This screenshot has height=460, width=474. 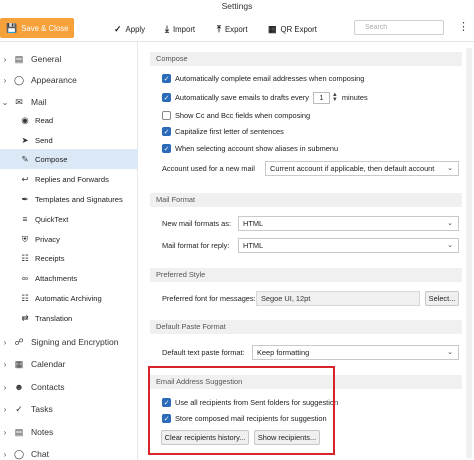 I want to click on sidebar-item-signing-and-encryption: › ☍ Signing and Encryption, so click(x=69, y=342).